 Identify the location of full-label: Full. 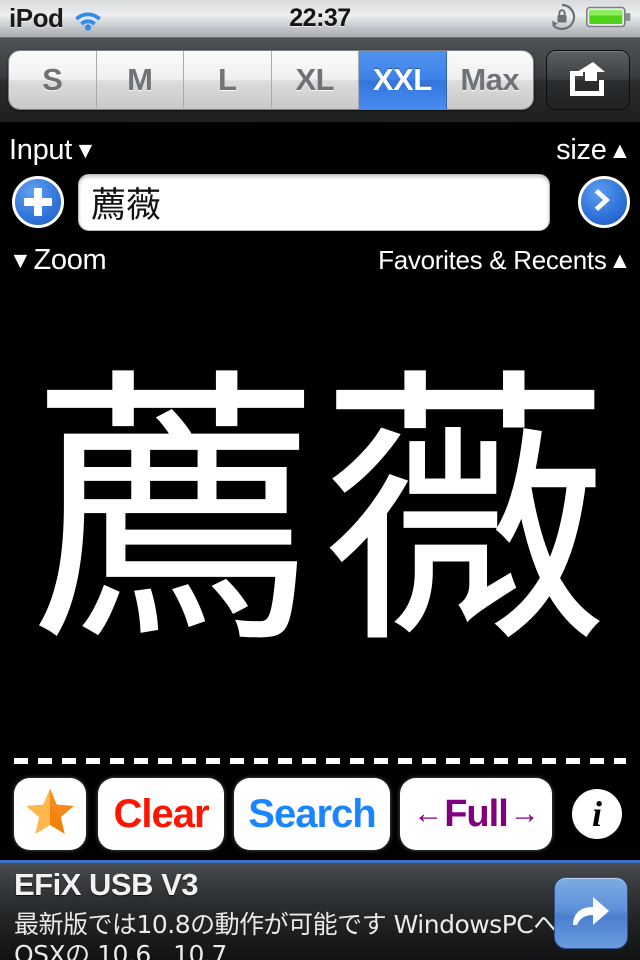
(476, 813).